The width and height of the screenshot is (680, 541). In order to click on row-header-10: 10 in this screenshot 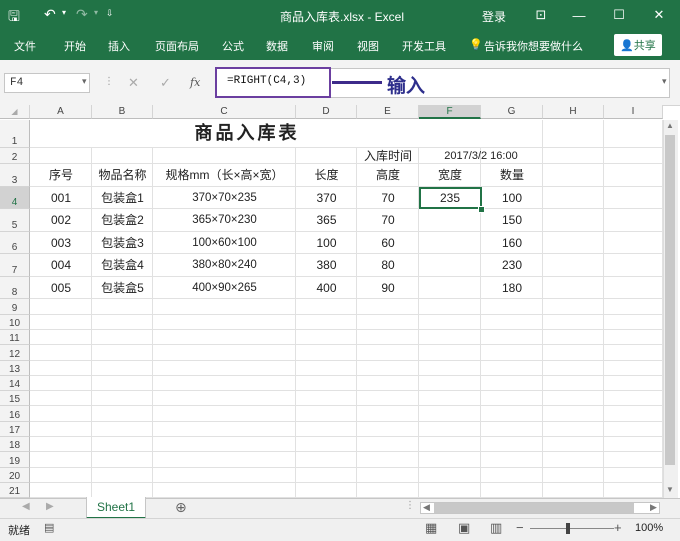, I will do `click(15, 322)`.